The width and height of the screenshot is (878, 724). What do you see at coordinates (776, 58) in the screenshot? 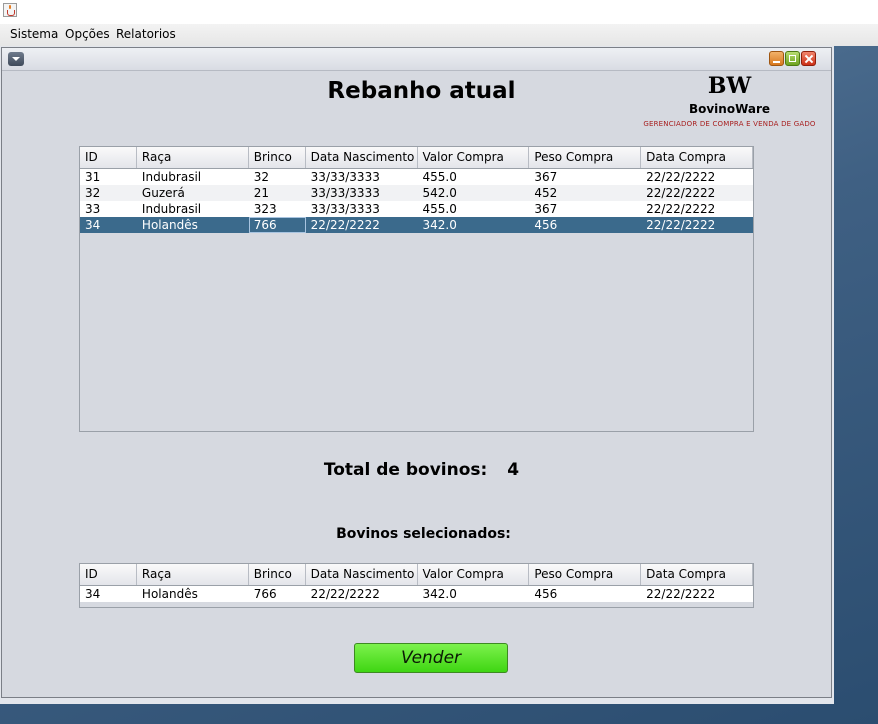
I see `minimize-icon` at bounding box center [776, 58].